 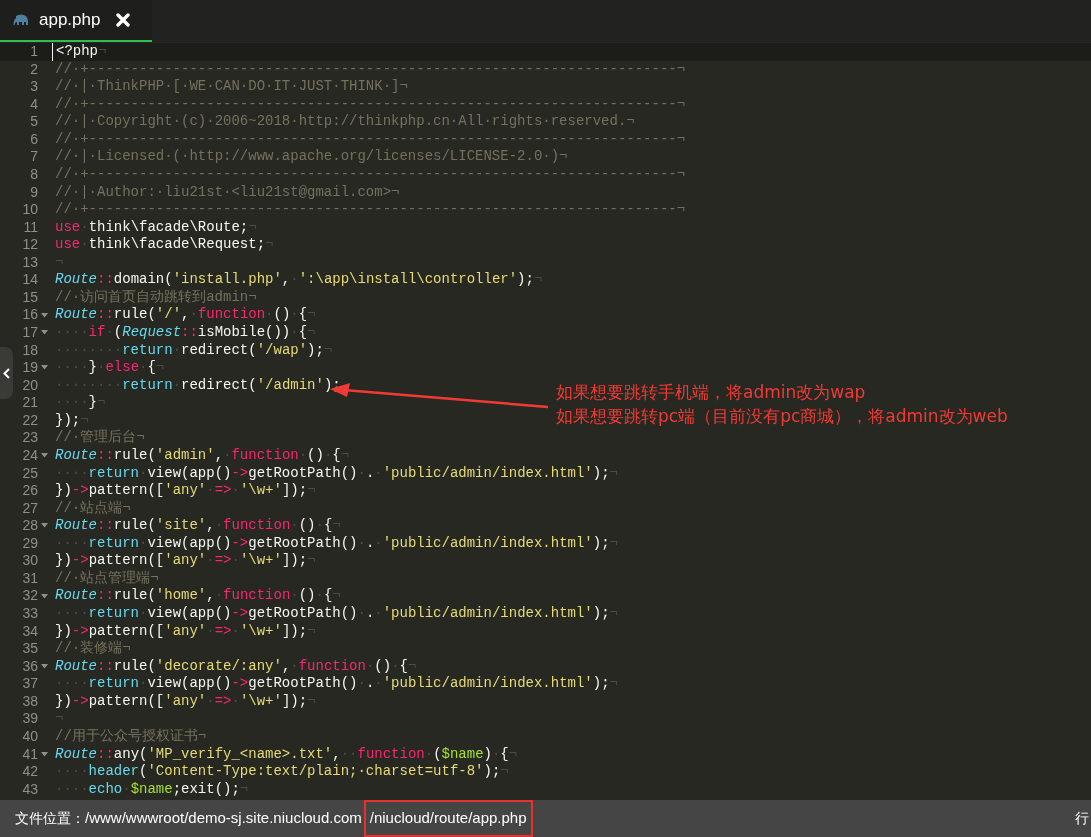 What do you see at coordinates (30, 385) in the screenshot?
I see `line-number: 20` at bounding box center [30, 385].